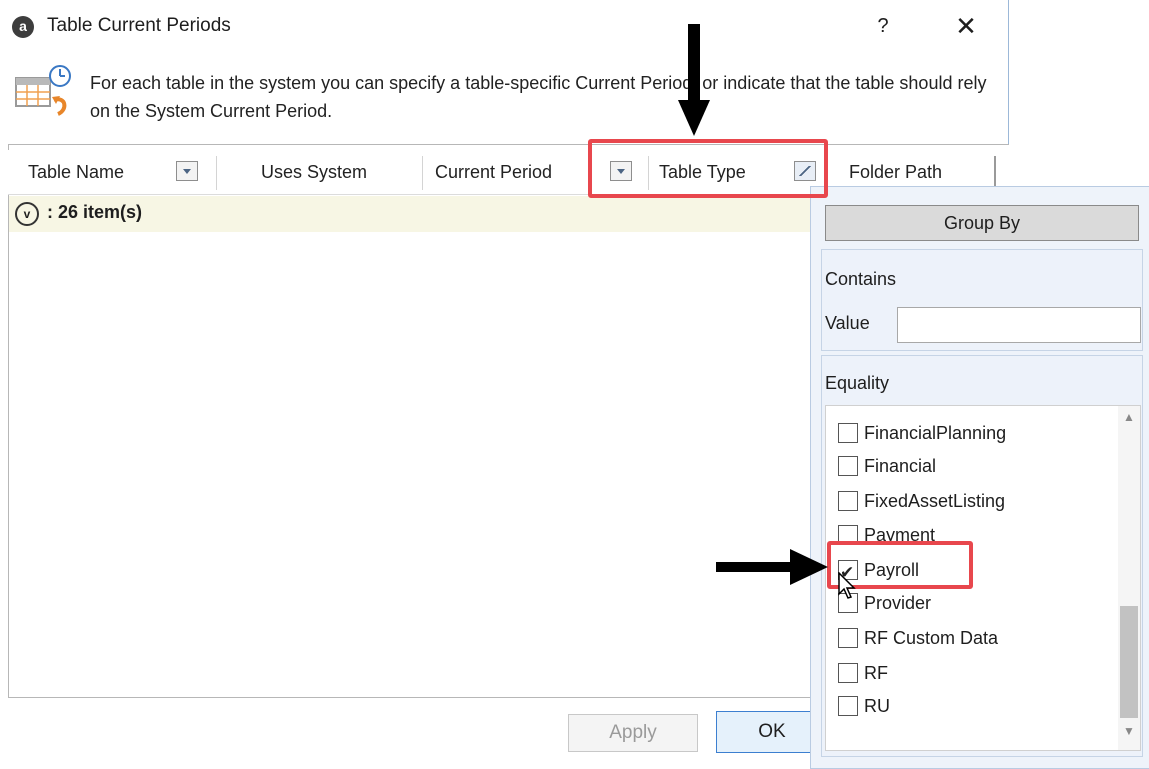 This screenshot has height=769, width=1149. I want to click on chevron-down-icon: v, so click(27, 214).